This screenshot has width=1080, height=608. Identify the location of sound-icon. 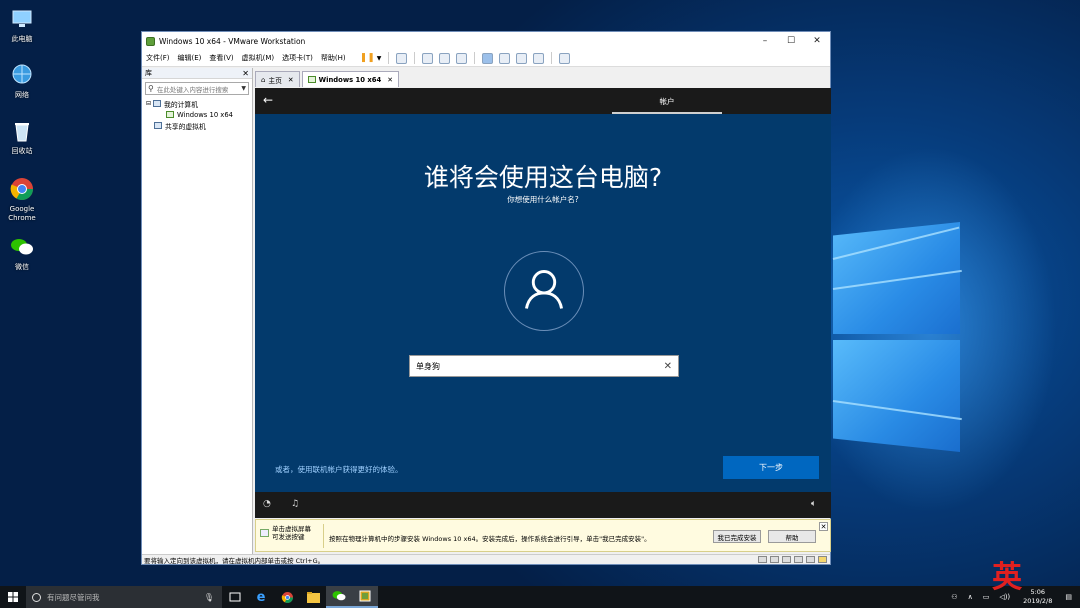
(810, 559).